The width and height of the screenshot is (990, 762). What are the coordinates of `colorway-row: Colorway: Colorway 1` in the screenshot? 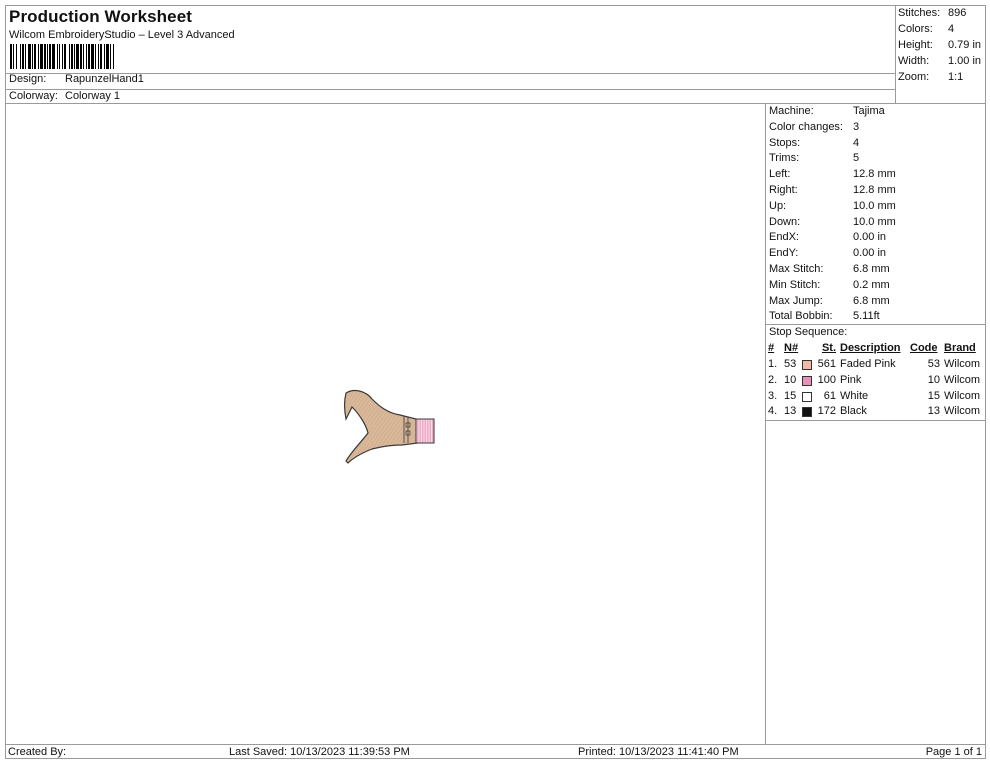 It's located at (64, 96).